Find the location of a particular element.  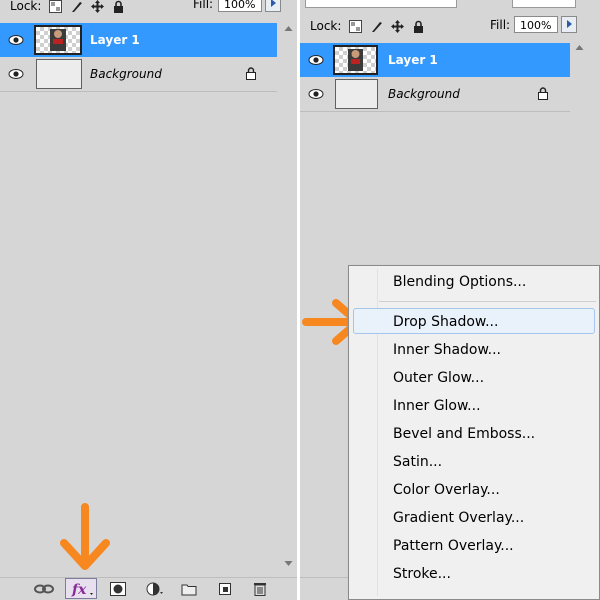

svg-text: fx is located at coordinates (79, 590).